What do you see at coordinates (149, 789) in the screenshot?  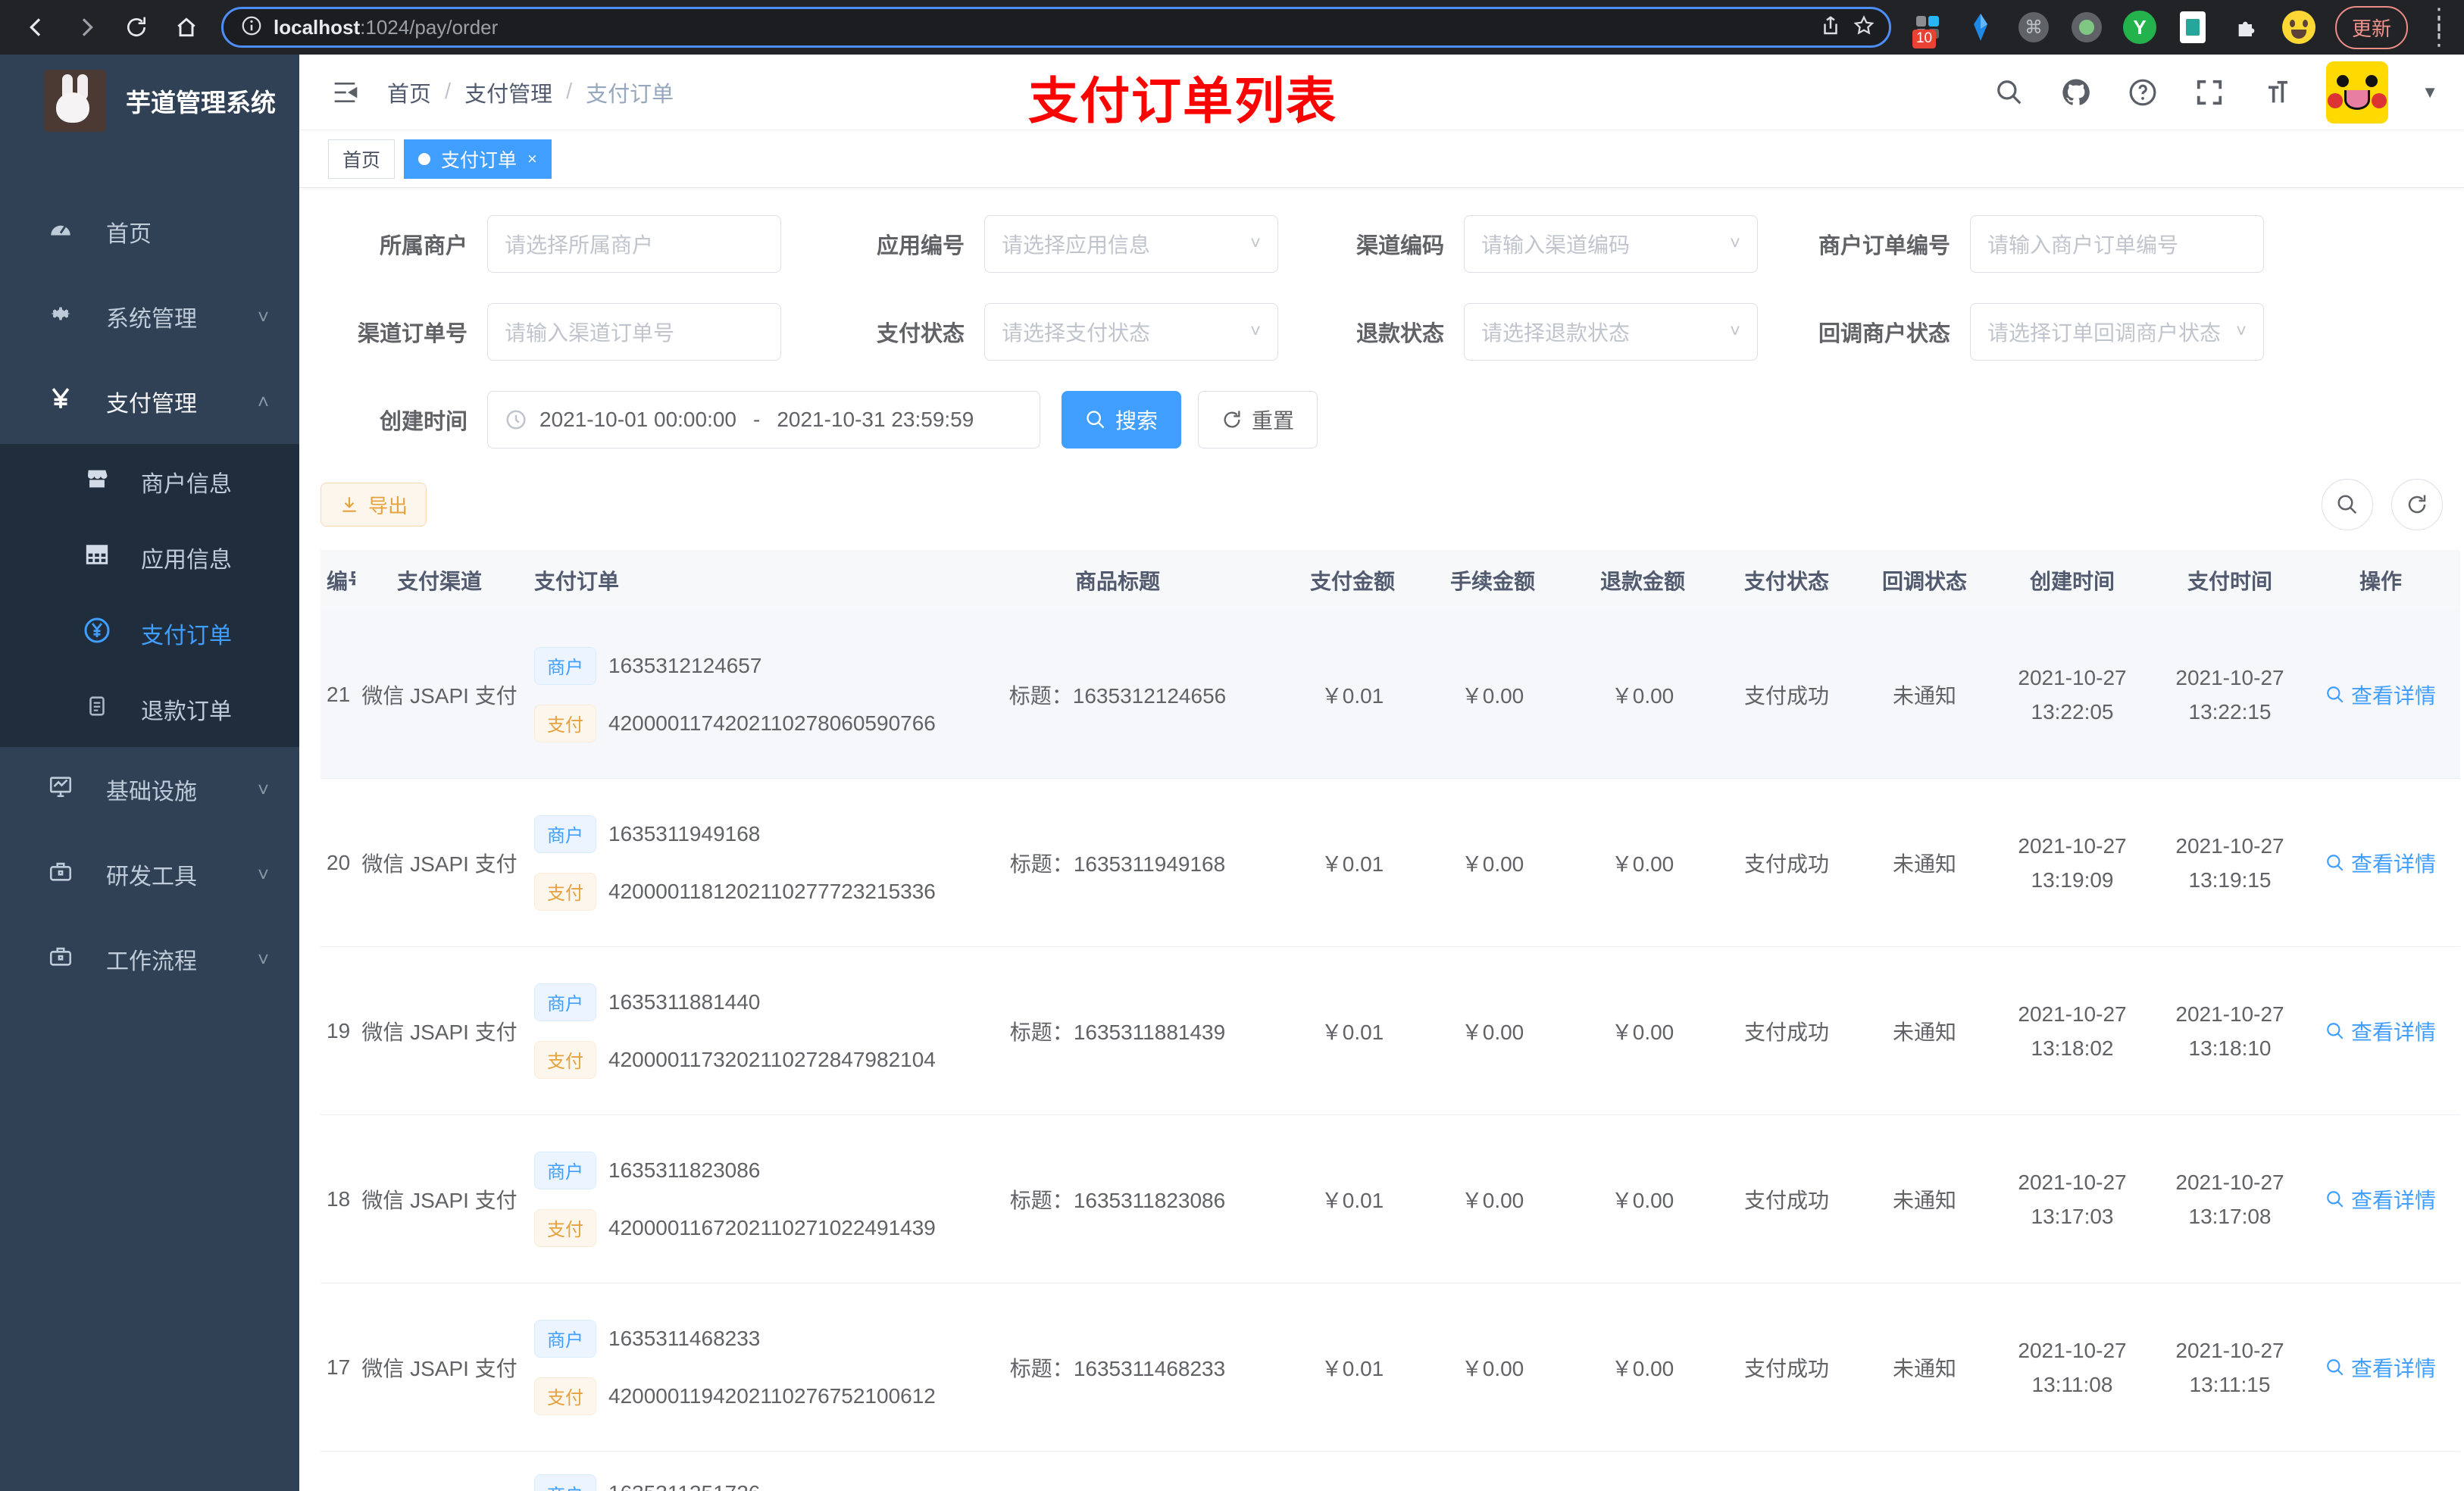 I see `sidebar-item-infra: 基础设施 ˅` at bounding box center [149, 789].